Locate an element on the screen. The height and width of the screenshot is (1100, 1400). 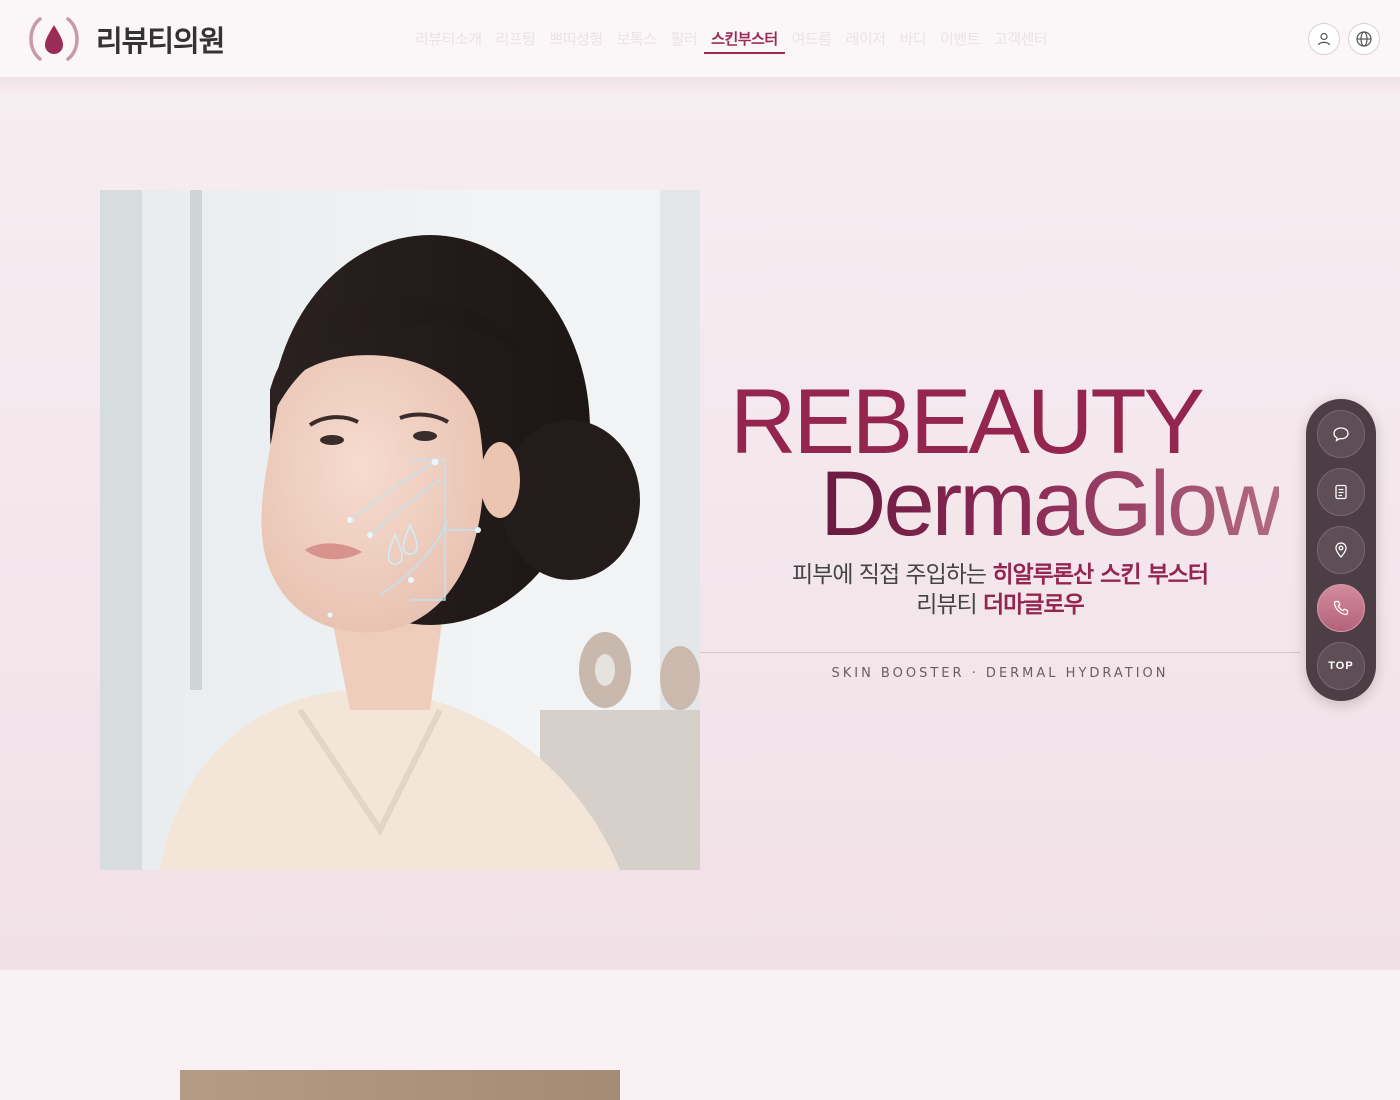
nav-item-event: 이벤트 is located at coordinates (960, 41).